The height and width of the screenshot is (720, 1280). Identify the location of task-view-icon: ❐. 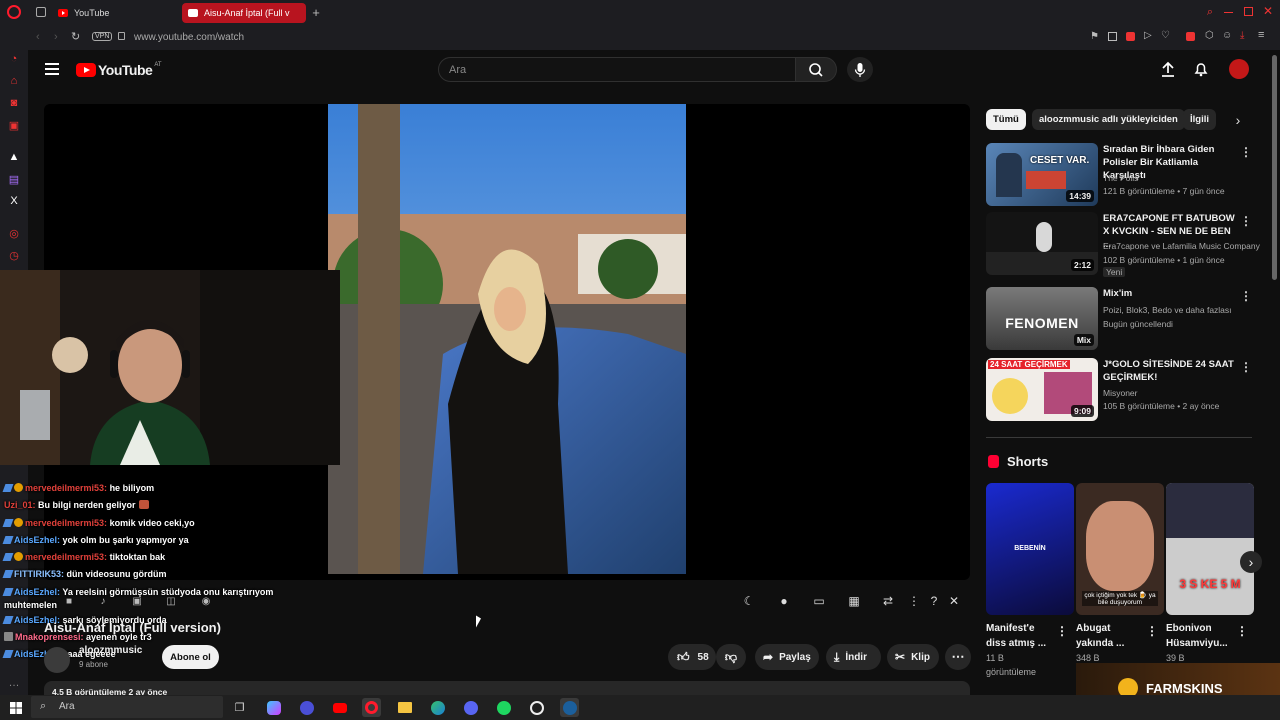
(239, 707).